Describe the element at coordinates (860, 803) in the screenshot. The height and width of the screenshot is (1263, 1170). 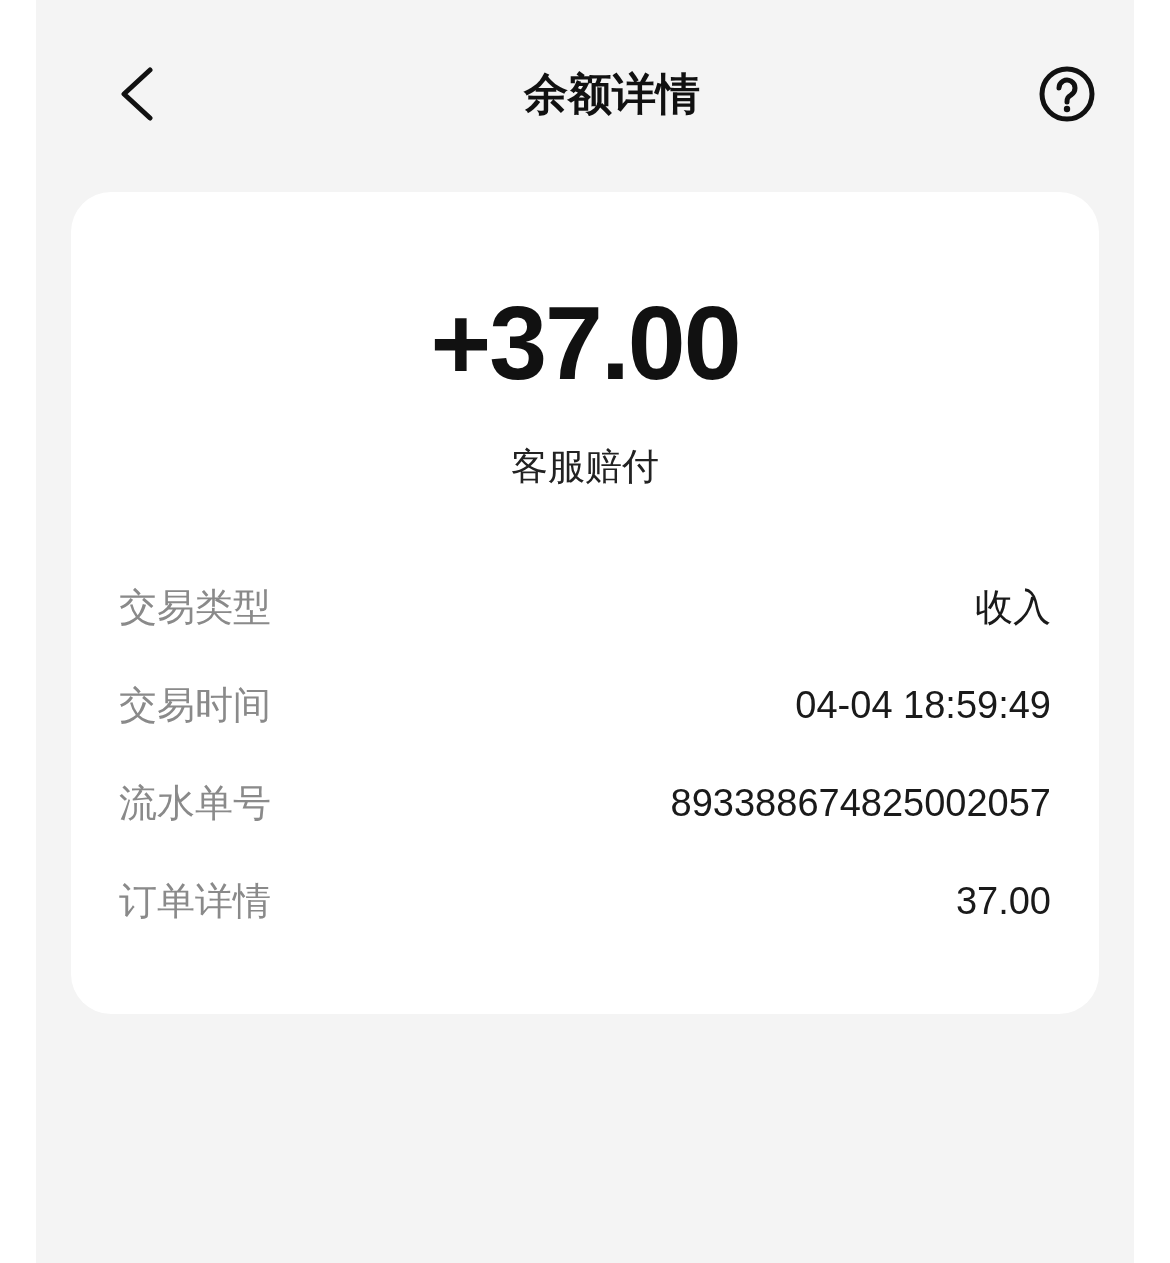
I see `detail-value: 893388674825002057` at that location.